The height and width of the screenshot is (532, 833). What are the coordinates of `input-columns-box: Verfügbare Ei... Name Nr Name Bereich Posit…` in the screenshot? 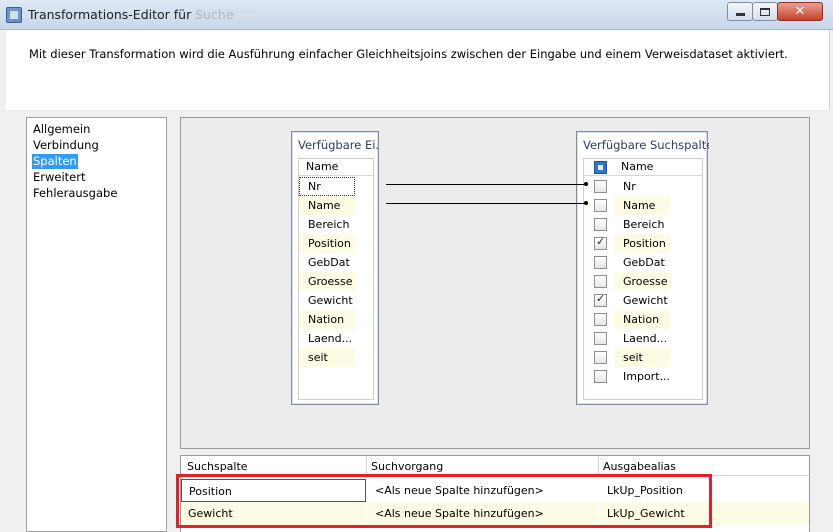 It's located at (335, 268).